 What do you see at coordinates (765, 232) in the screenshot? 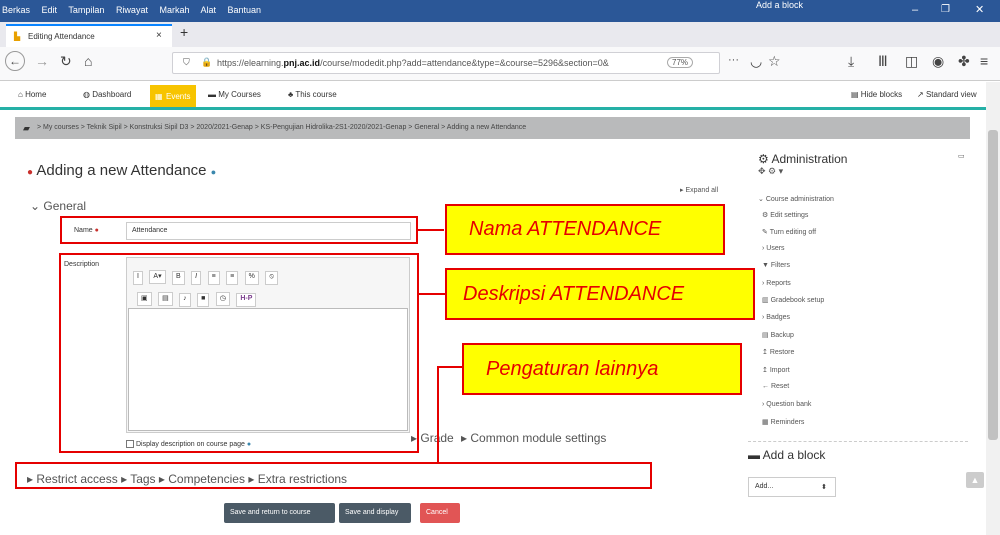
I see `pencil-icon: ✎` at bounding box center [765, 232].